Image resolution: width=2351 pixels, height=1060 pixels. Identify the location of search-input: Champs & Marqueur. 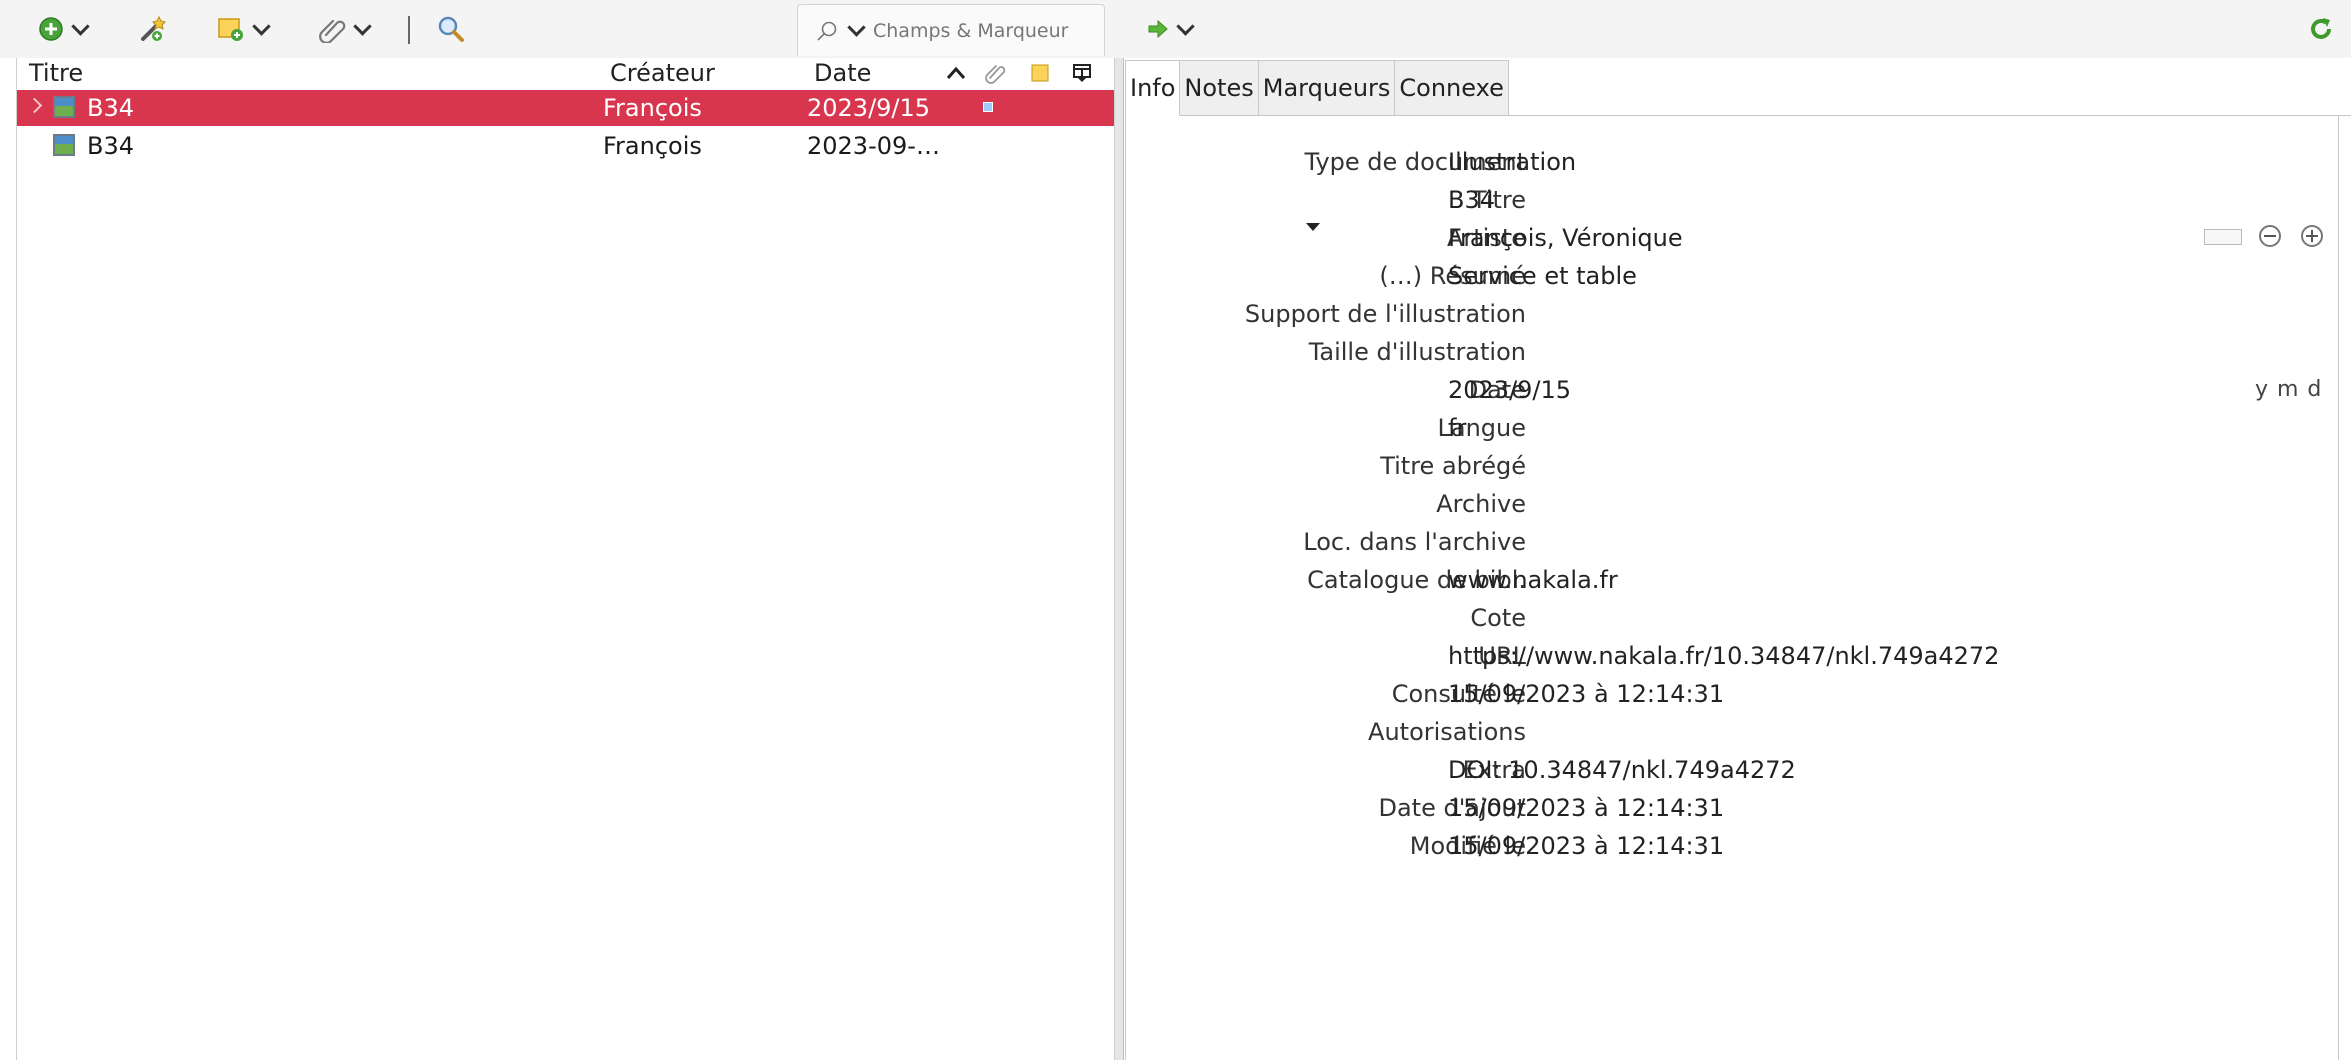
(951, 30).